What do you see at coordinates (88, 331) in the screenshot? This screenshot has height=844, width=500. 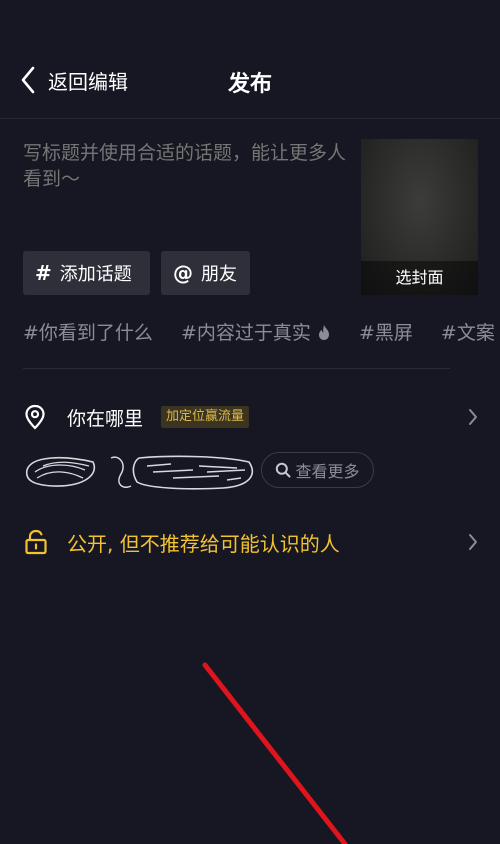 I see `tag-suggestion: #你看到了什么` at bounding box center [88, 331].